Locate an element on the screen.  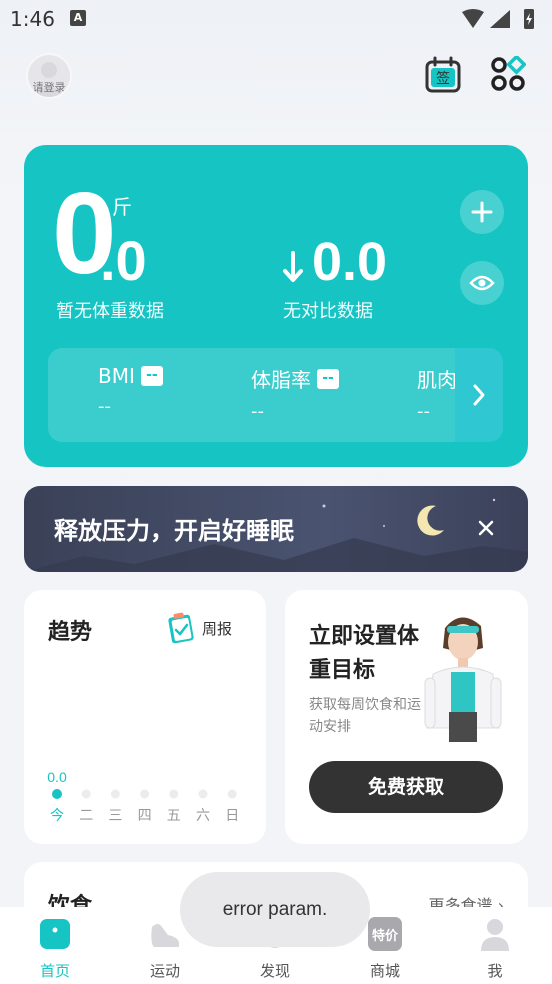
get-free-plan-button: 免费获取 is located at coordinates (406, 787).